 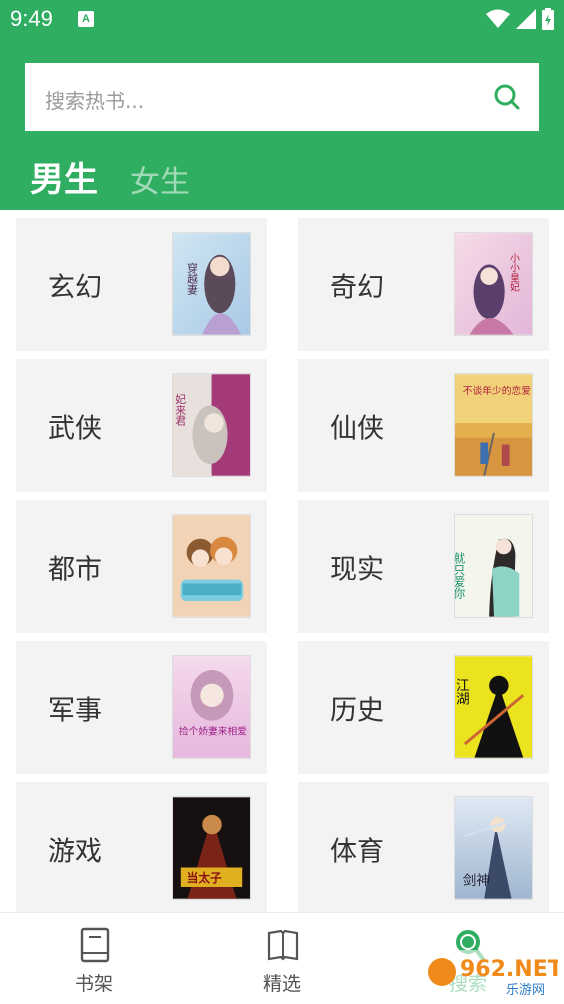 What do you see at coordinates (86, 19) in the screenshot?
I see `notification-icon: A` at bounding box center [86, 19].